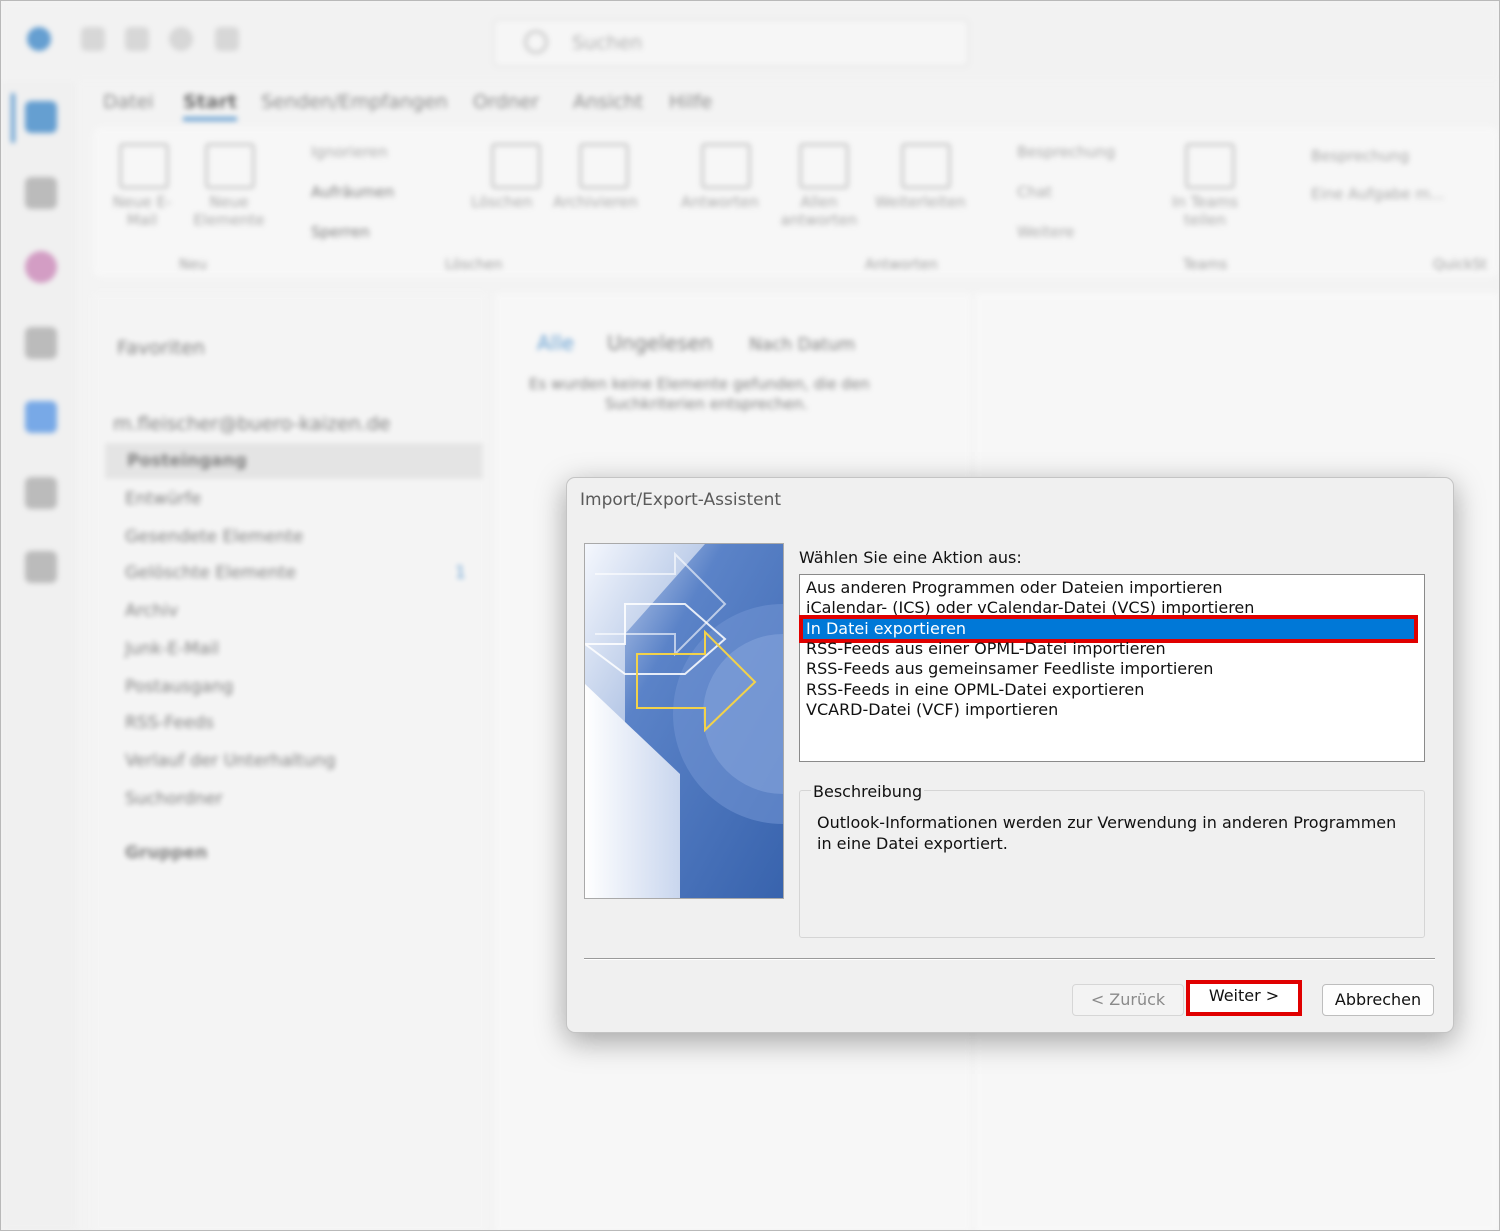  I want to click on favorites-header: Favoriten, so click(161, 348).